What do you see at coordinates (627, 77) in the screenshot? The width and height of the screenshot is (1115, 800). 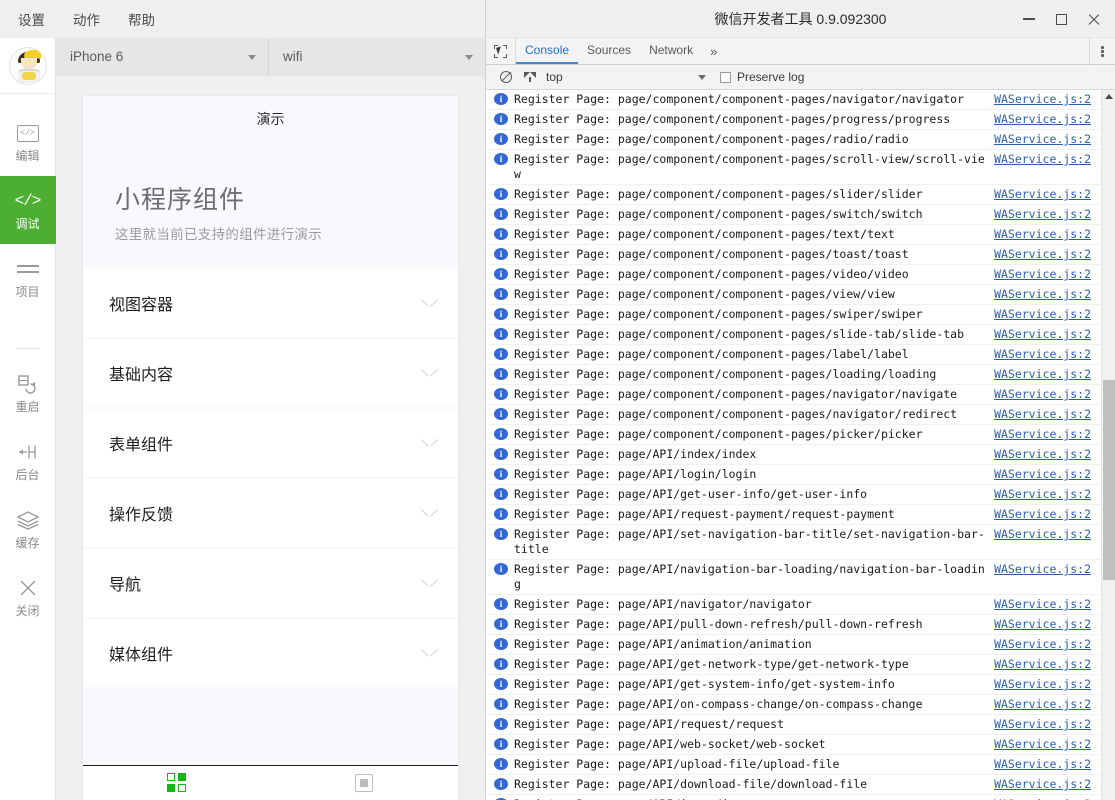 I see `execution-context-select: top` at bounding box center [627, 77].